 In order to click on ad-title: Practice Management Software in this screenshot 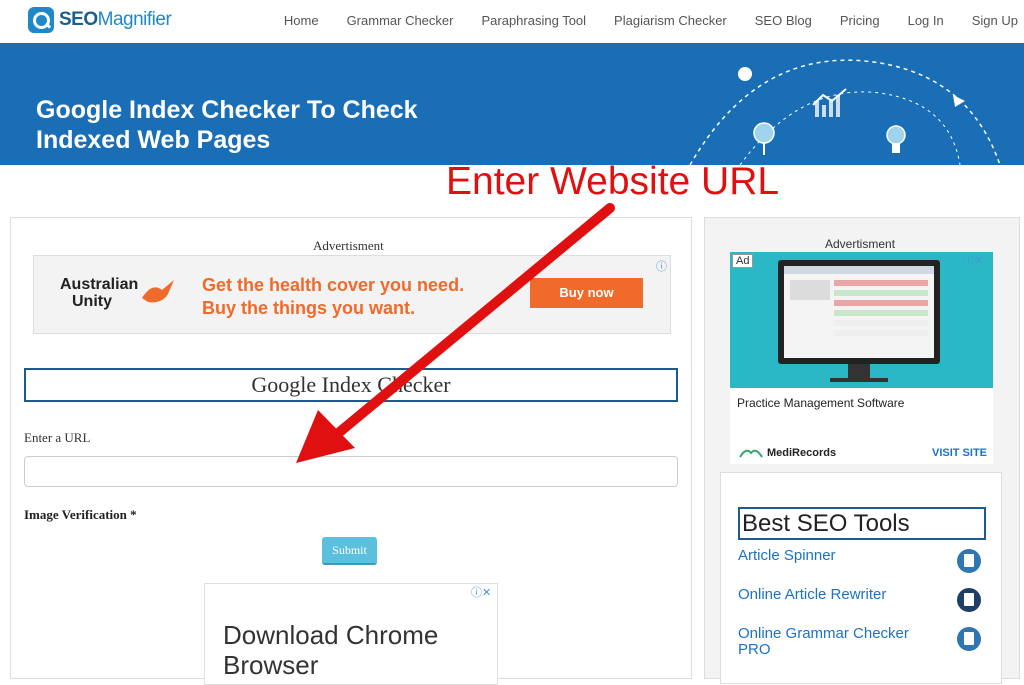, I will do `click(820, 403)`.